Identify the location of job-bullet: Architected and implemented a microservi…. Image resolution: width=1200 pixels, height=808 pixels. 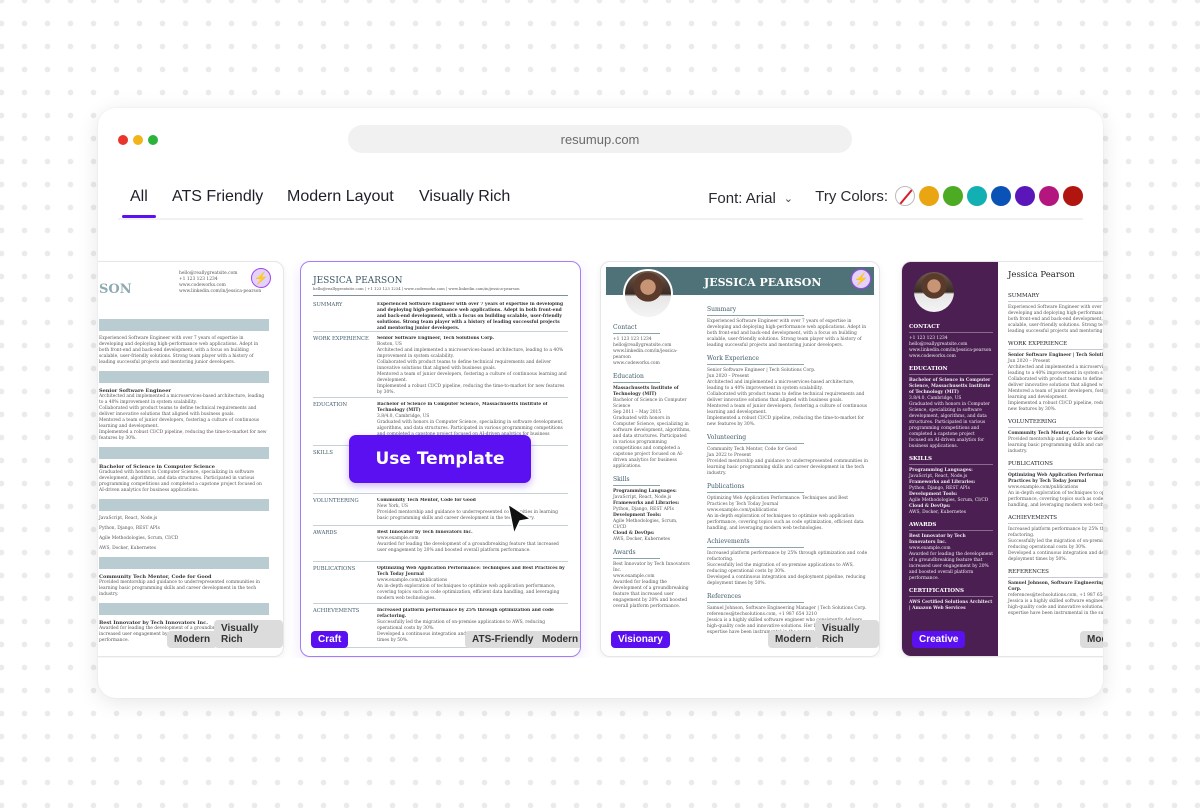
(182, 399).